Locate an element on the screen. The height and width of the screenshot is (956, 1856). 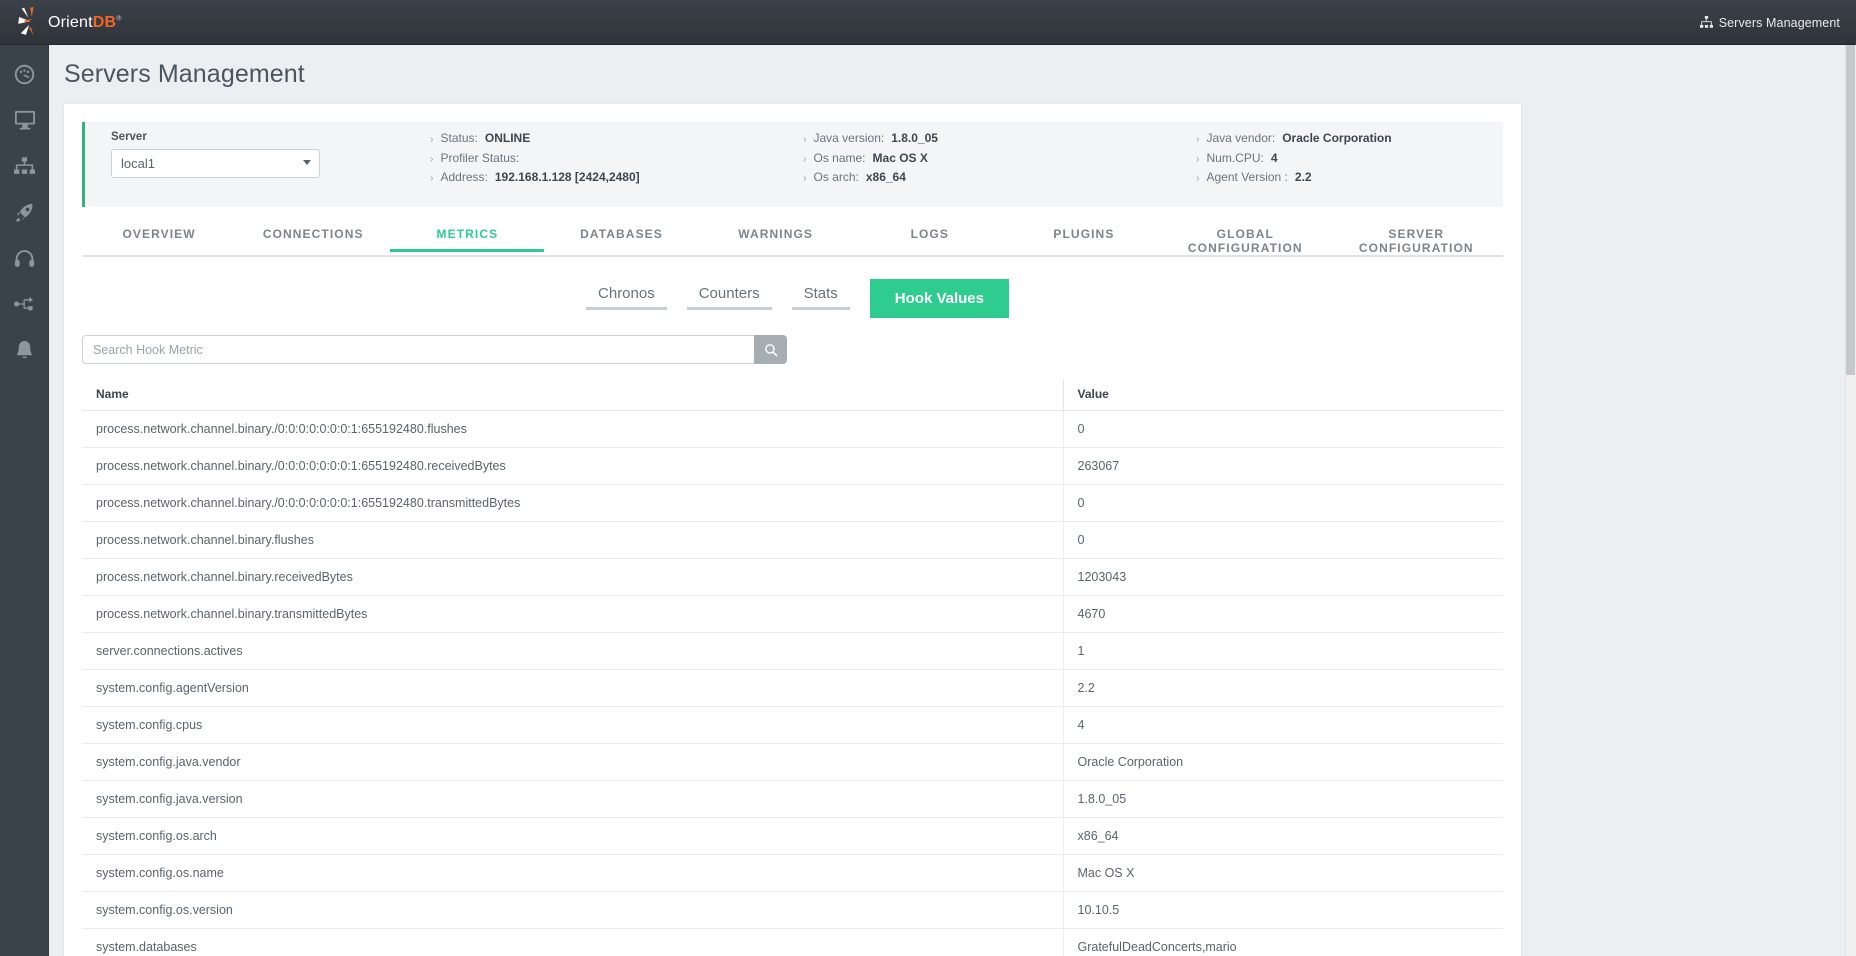
tab-warnings: WARNINGS is located at coordinates (776, 238).